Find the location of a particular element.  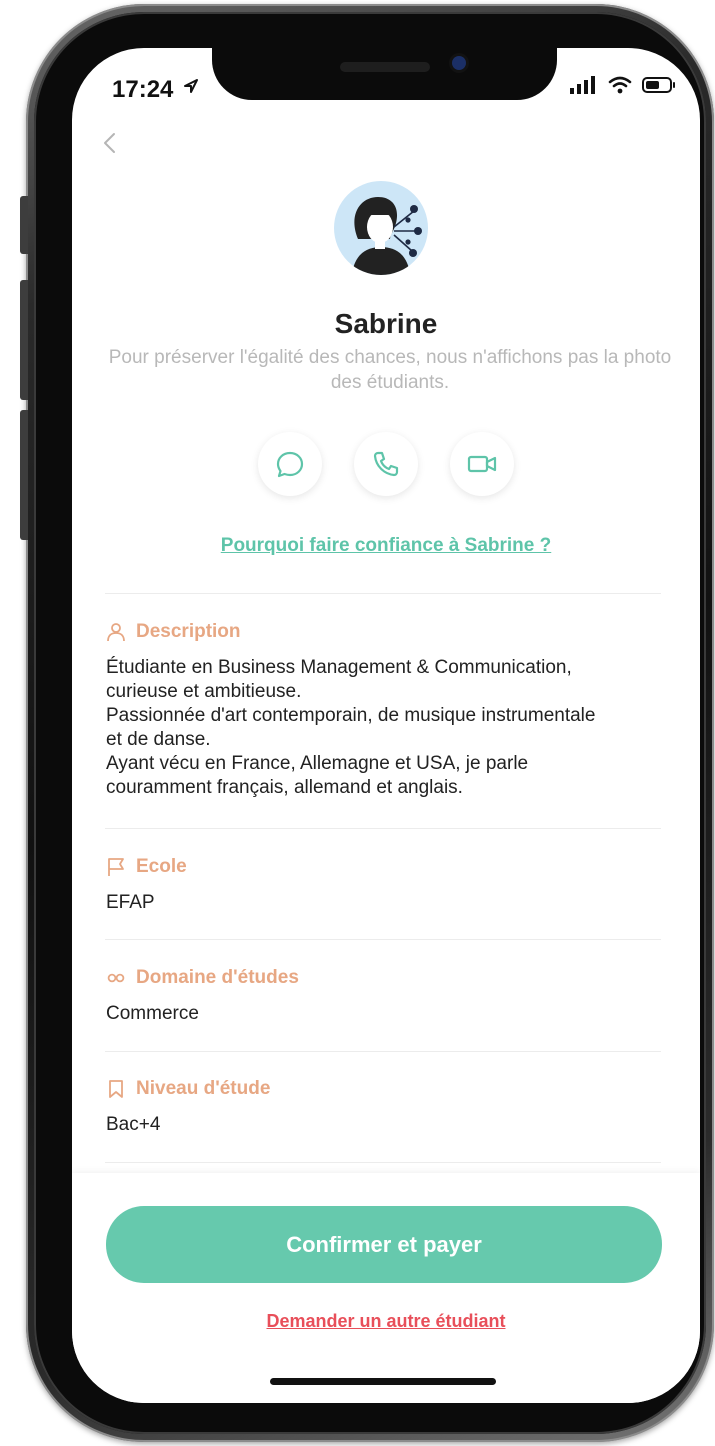

field-value: Commerce is located at coordinates (152, 1013).